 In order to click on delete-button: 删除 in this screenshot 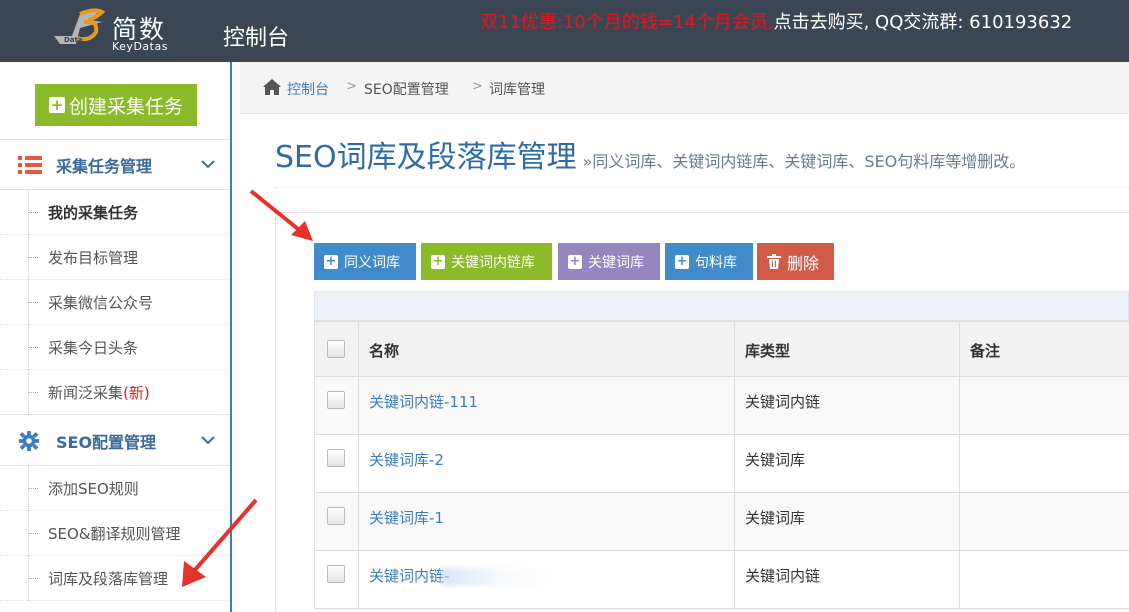, I will do `click(795, 261)`.